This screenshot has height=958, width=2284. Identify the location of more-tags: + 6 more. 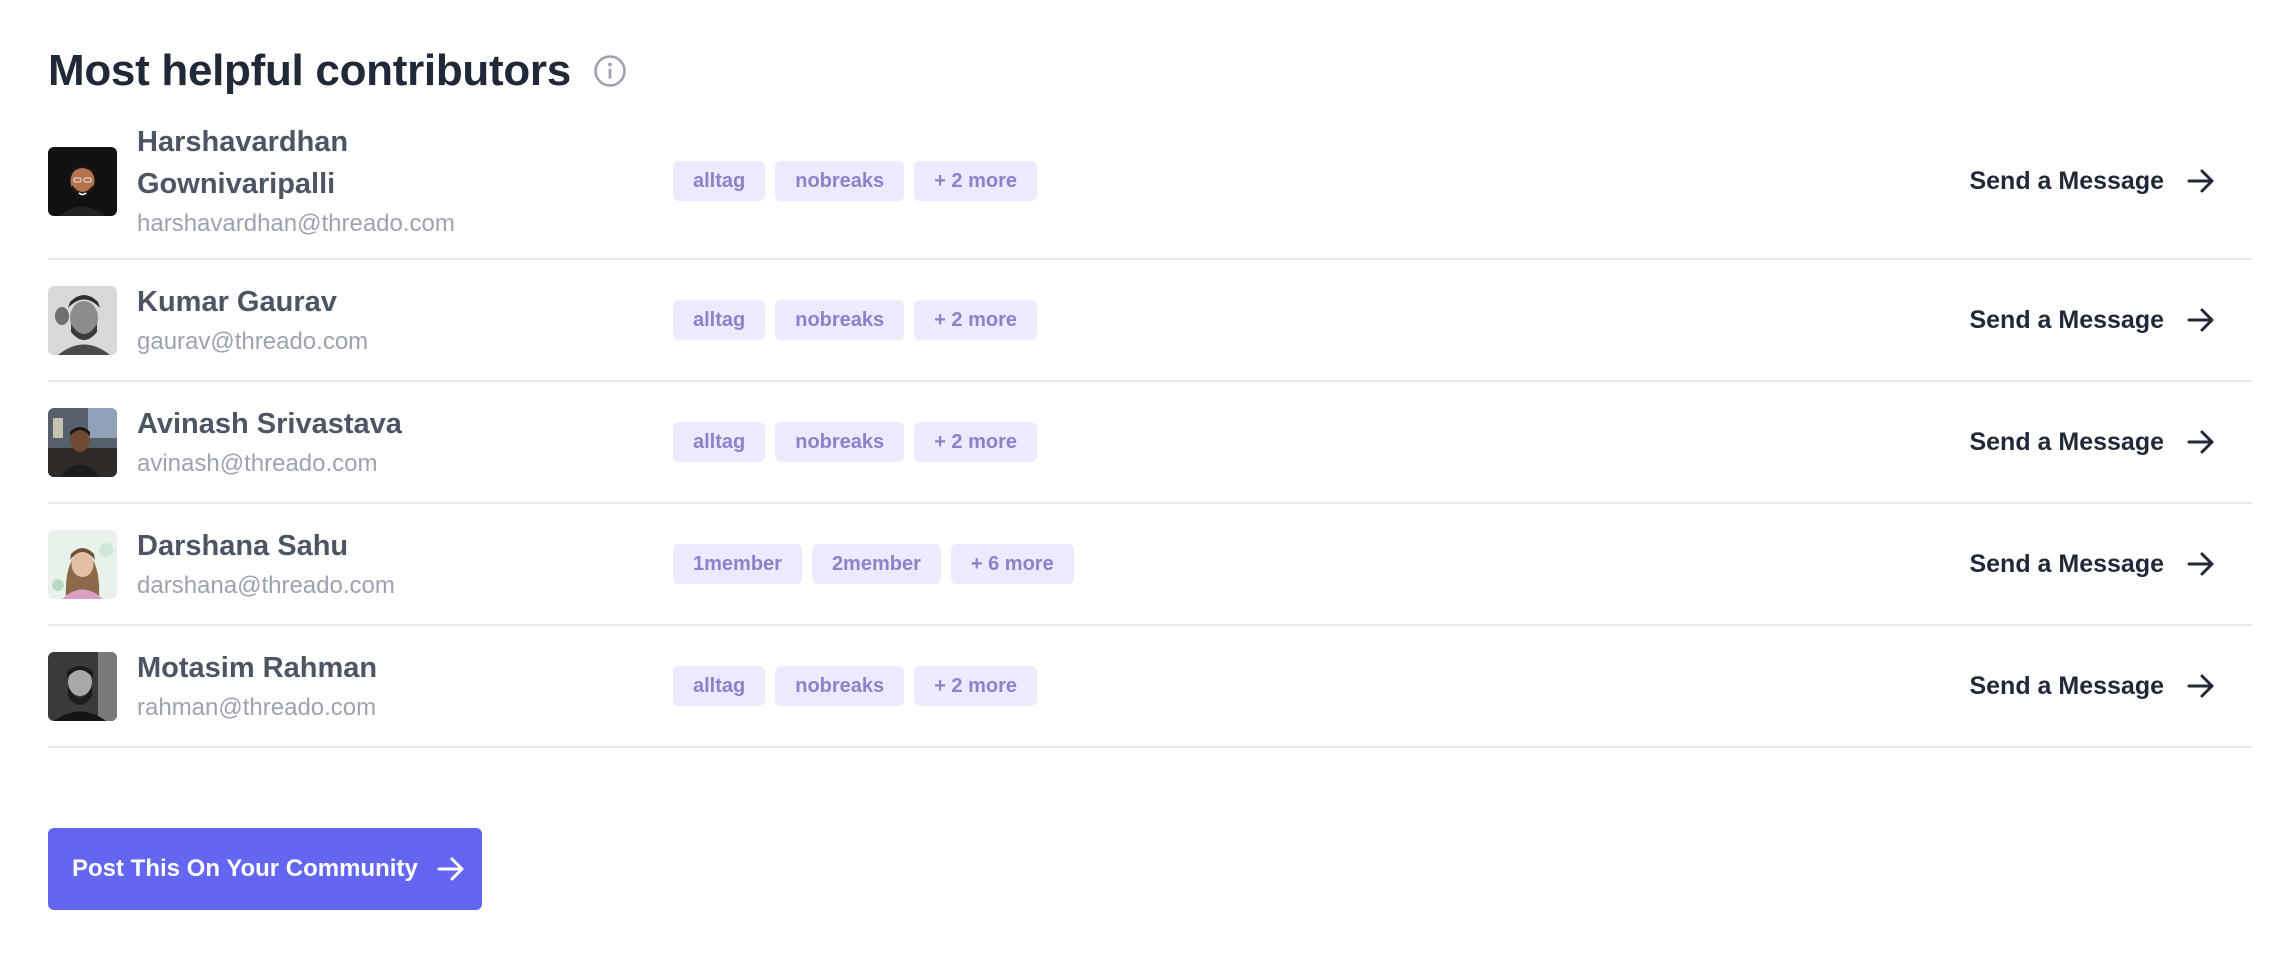
(1012, 564).